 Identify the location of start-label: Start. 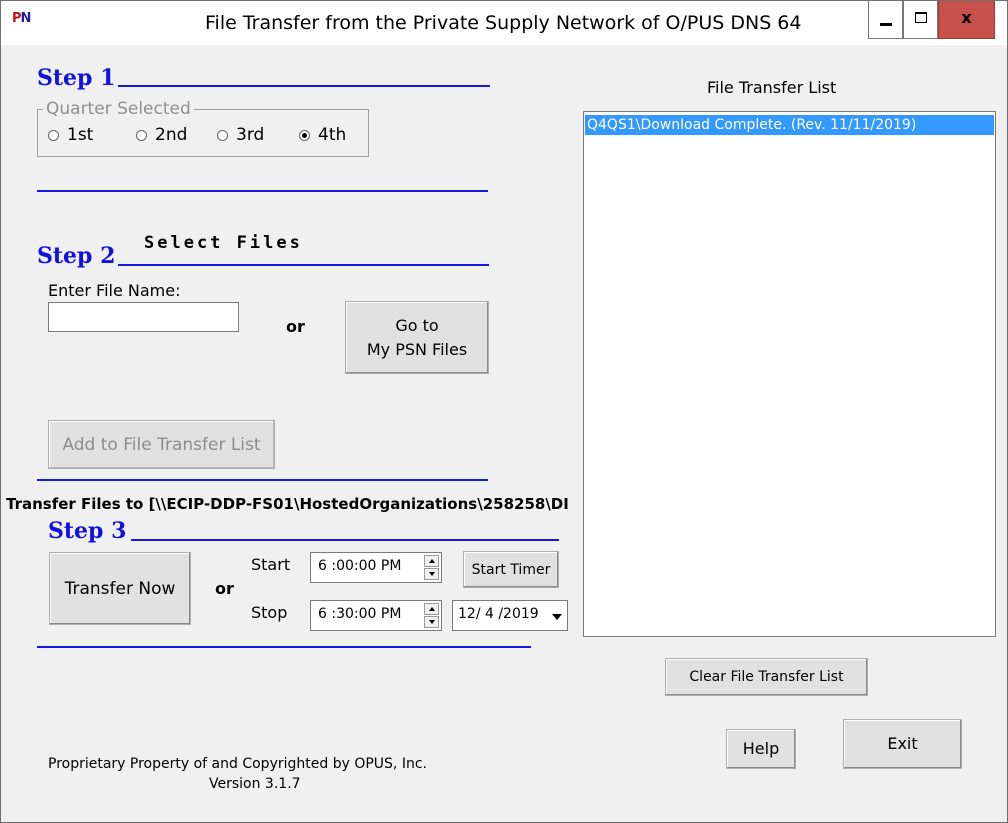
(271, 564).